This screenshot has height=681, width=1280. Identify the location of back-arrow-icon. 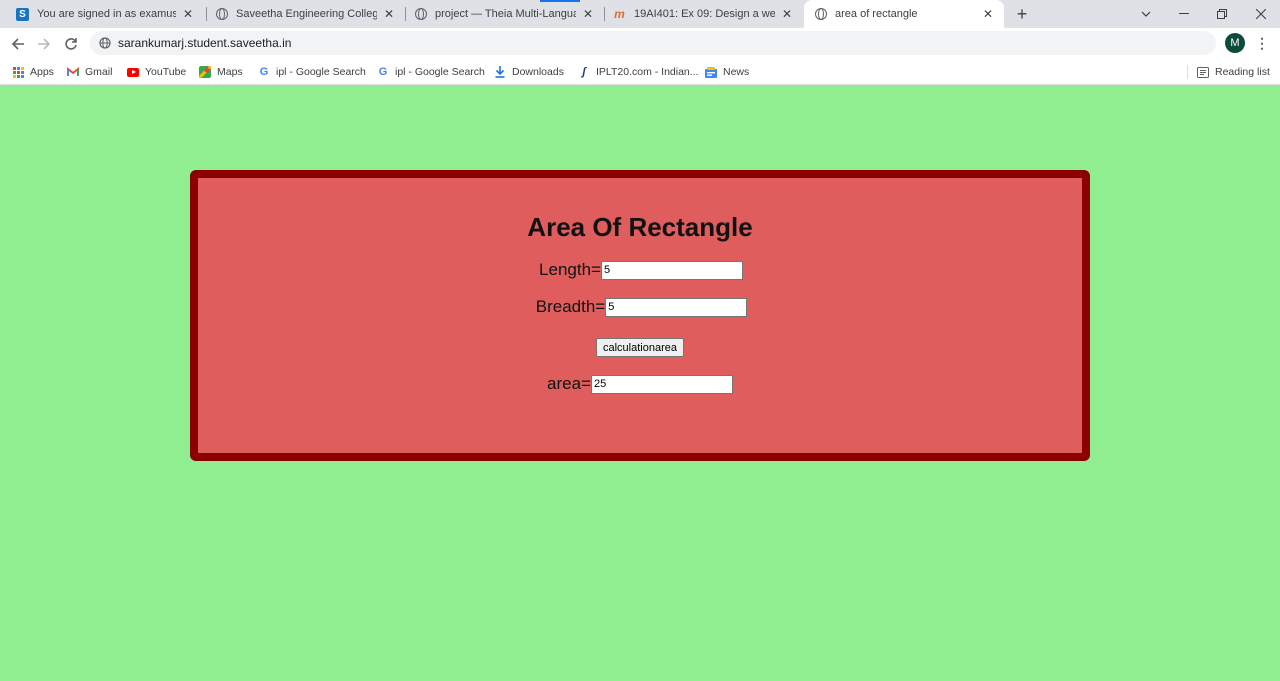
(18, 44).